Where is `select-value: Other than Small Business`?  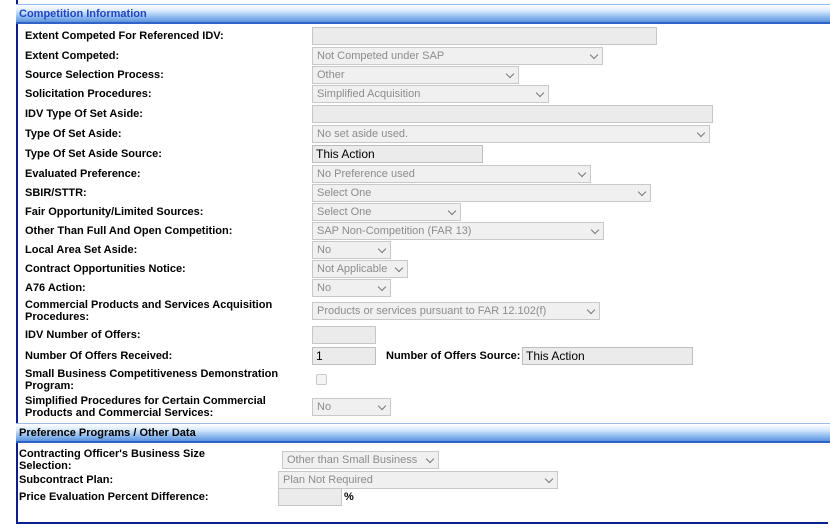 select-value: Other than Small Business is located at coordinates (352, 460).